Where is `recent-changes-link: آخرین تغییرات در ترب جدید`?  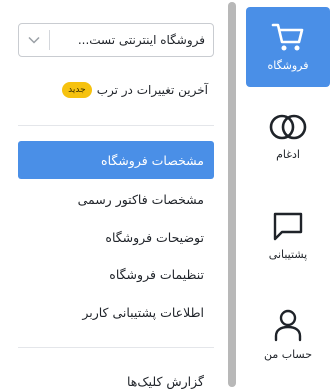
recent-changes-link: آخرین تغییرات در ترب جدید is located at coordinates (135, 90).